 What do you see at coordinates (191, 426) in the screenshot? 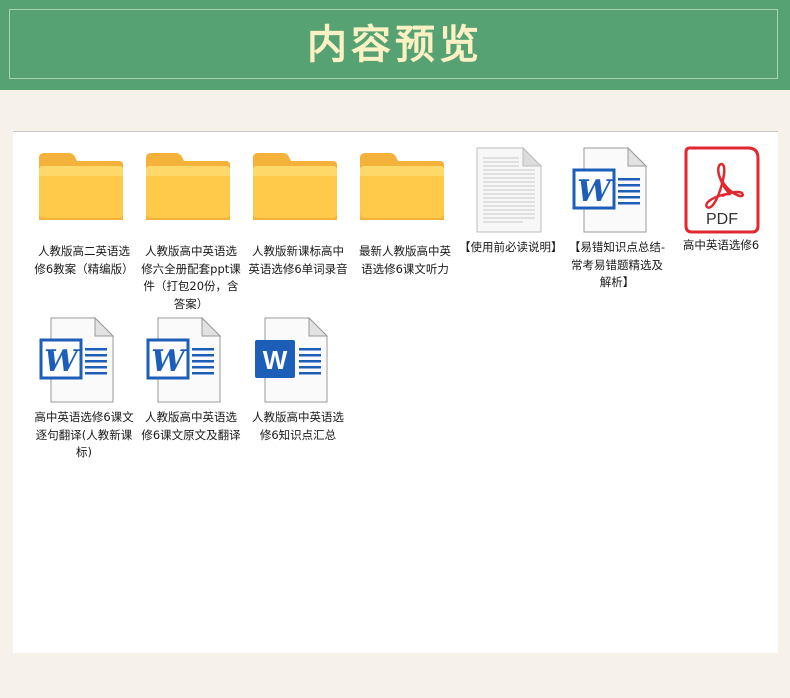
I see `file-name: 人教版高中英语选修6课文原文及翻译` at bounding box center [191, 426].